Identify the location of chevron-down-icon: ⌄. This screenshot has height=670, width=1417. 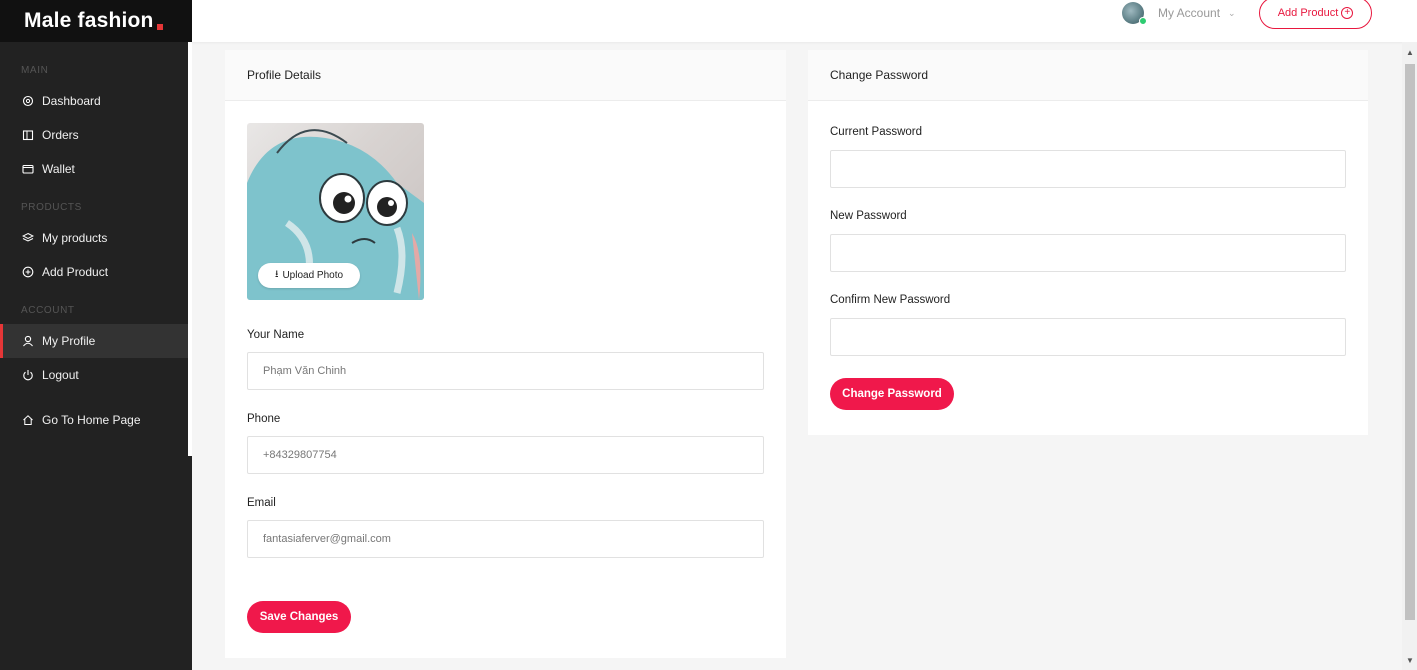
(1232, 12).